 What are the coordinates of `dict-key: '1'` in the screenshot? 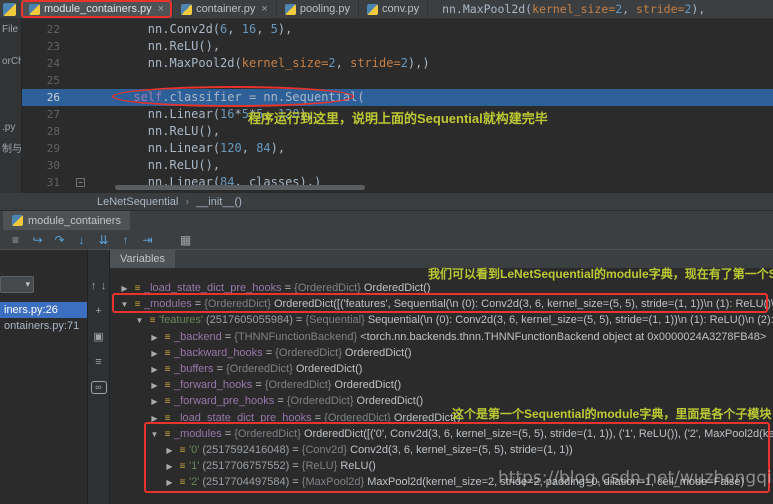 It's located at (194, 466).